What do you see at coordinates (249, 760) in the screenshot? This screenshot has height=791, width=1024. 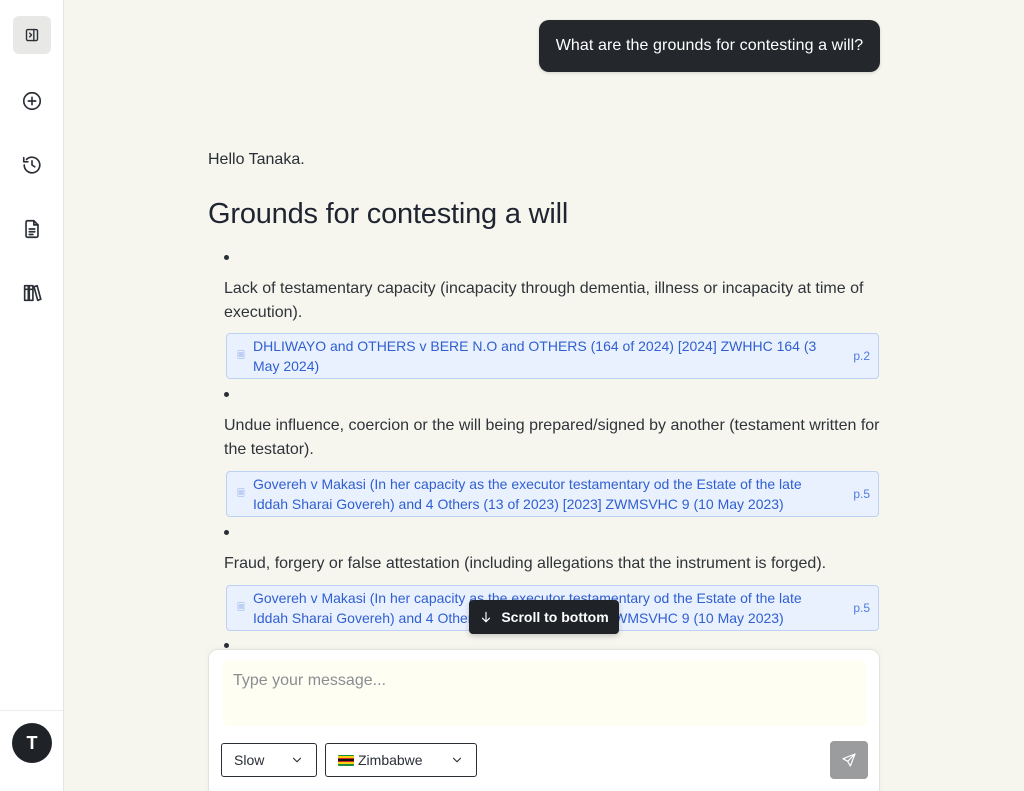 I see `speed-select-value: Slow` at bounding box center [249, 760].